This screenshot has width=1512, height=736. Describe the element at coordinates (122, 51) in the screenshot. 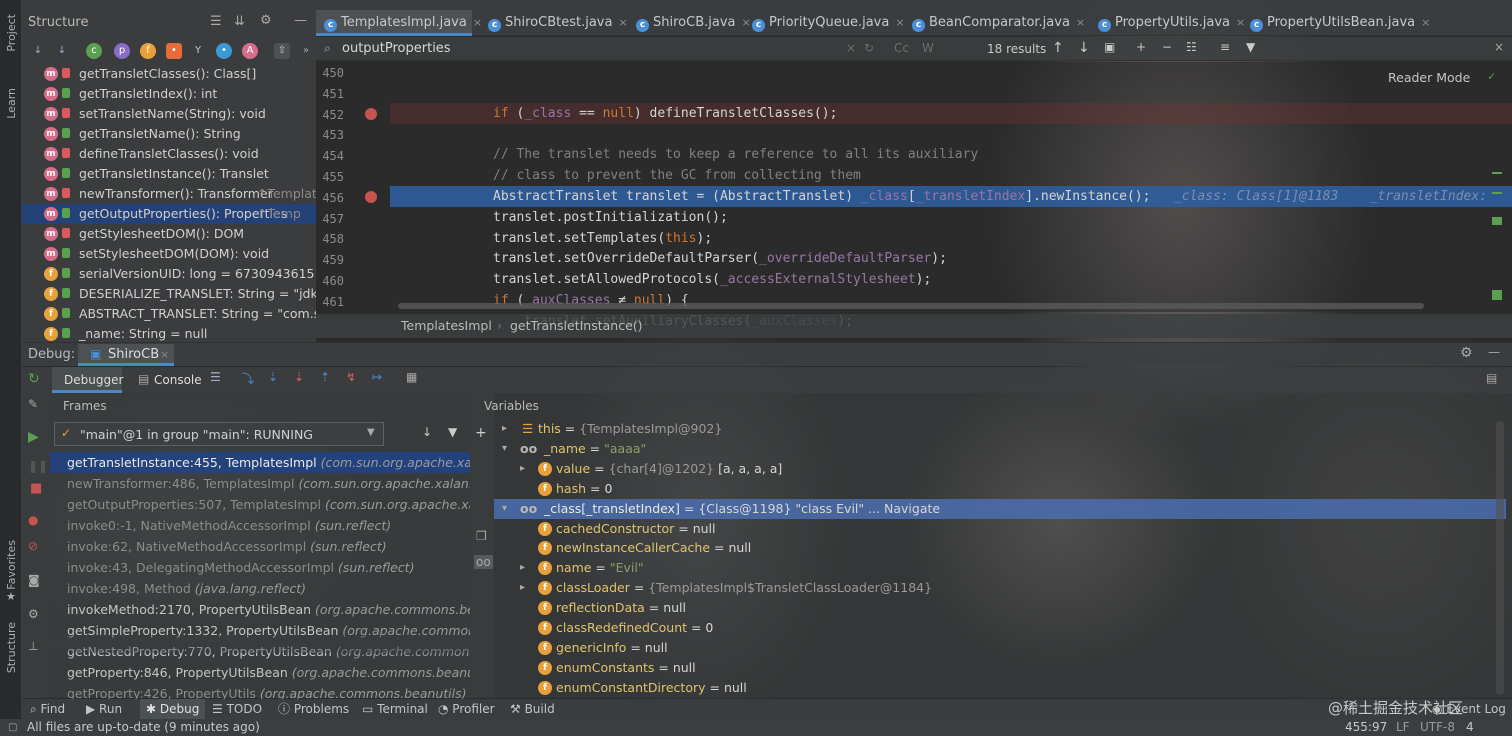

I see `show-properties-icon: p` at that location.